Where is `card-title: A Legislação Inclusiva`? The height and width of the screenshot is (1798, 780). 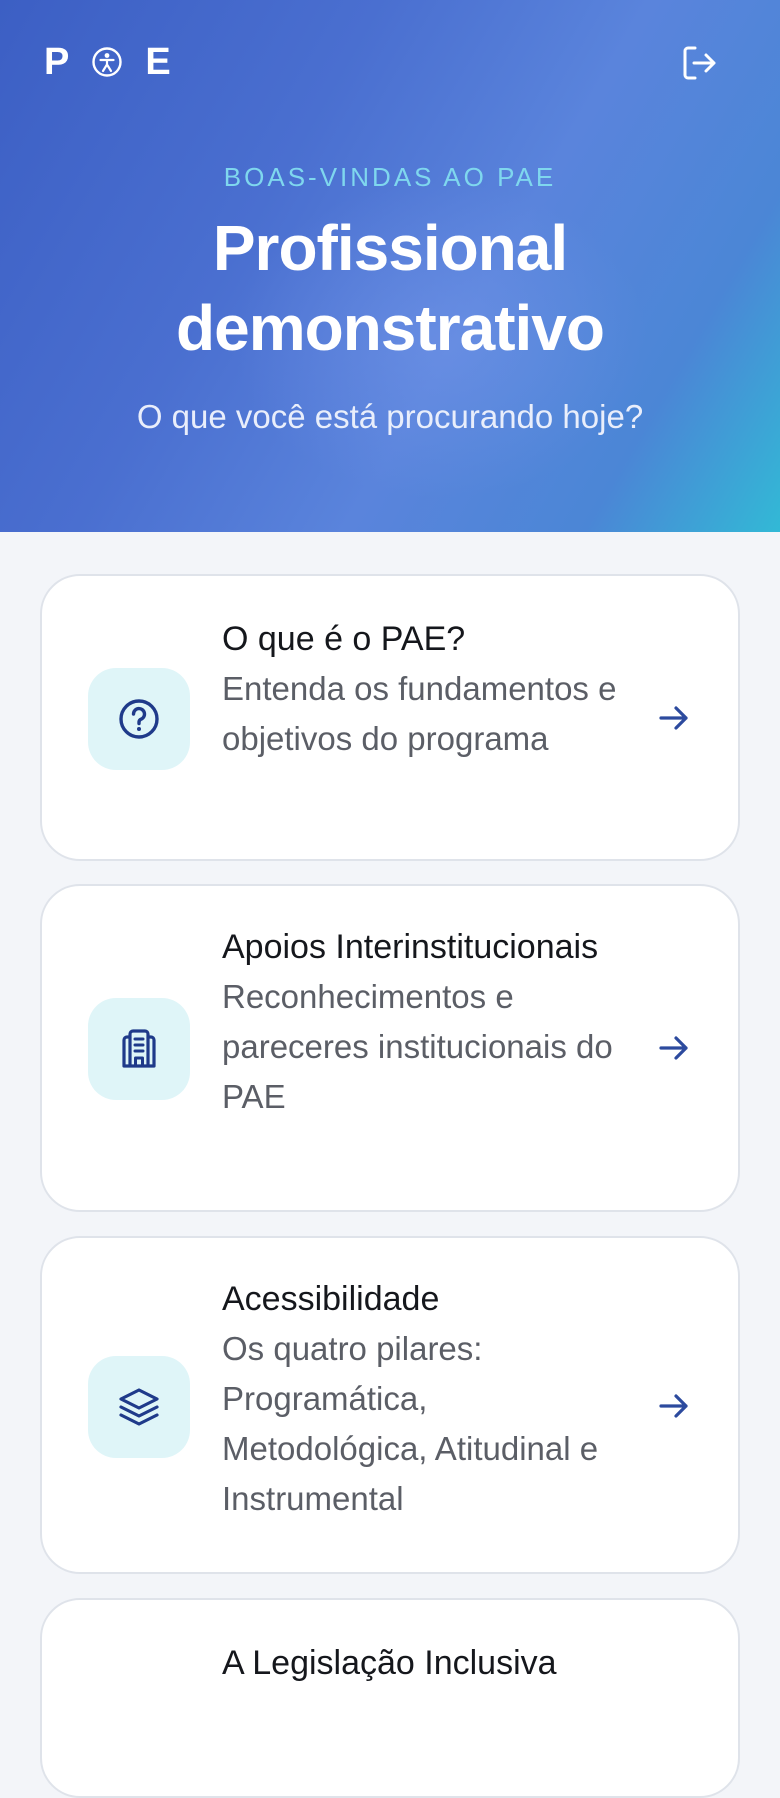 card-title: A Legislação Inclusiva is located at coordinates (389, 1663).